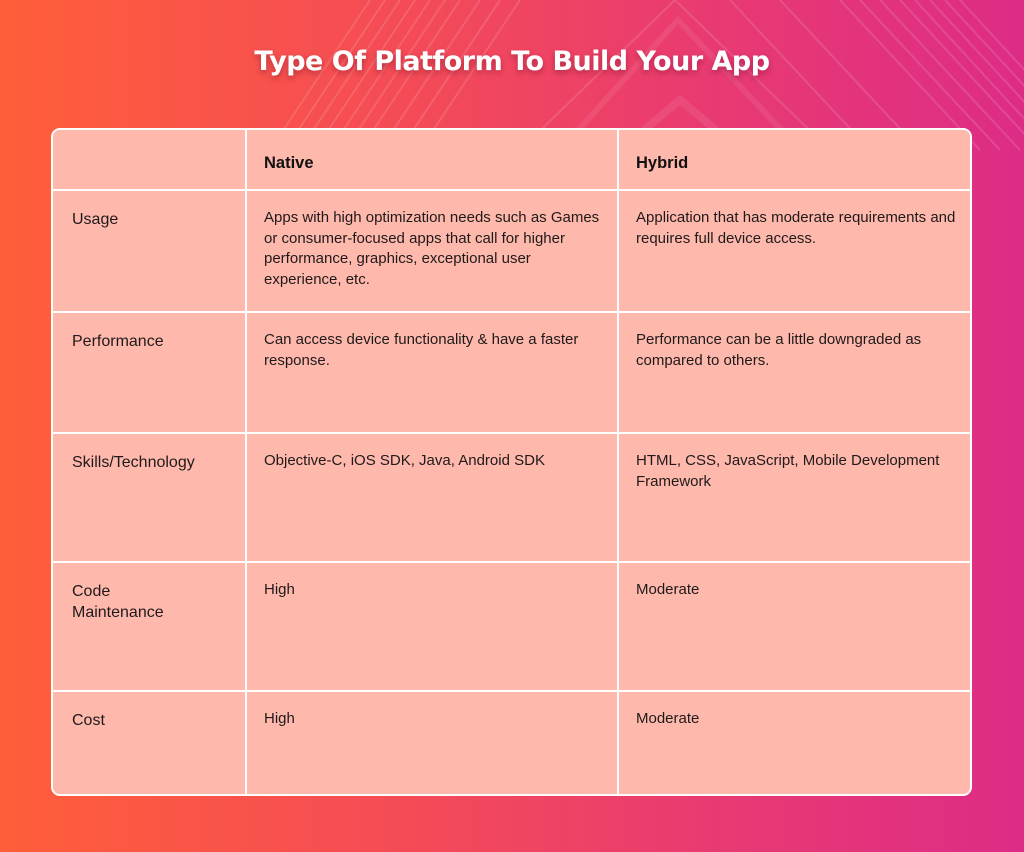 The image size is (1024, 852). What do you see at coordinates (512, 61) in the screenshot?
I see `page-title: Type Of Platform To Build Your App` at bounding box center [512, 61].